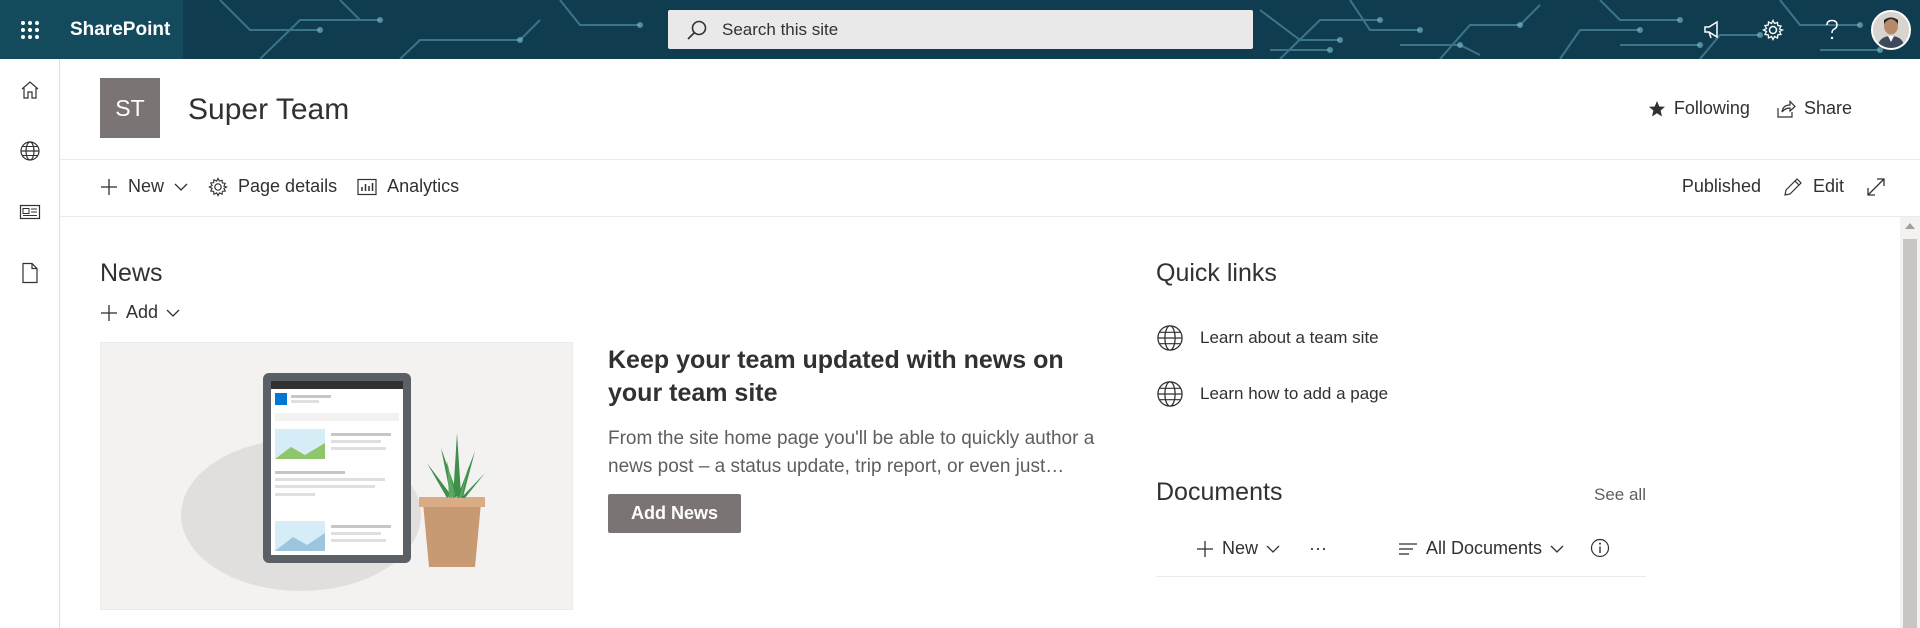 The width and height of the screenshot is (1920, 628). I want to click on notifications-button, so click(1713, 29).